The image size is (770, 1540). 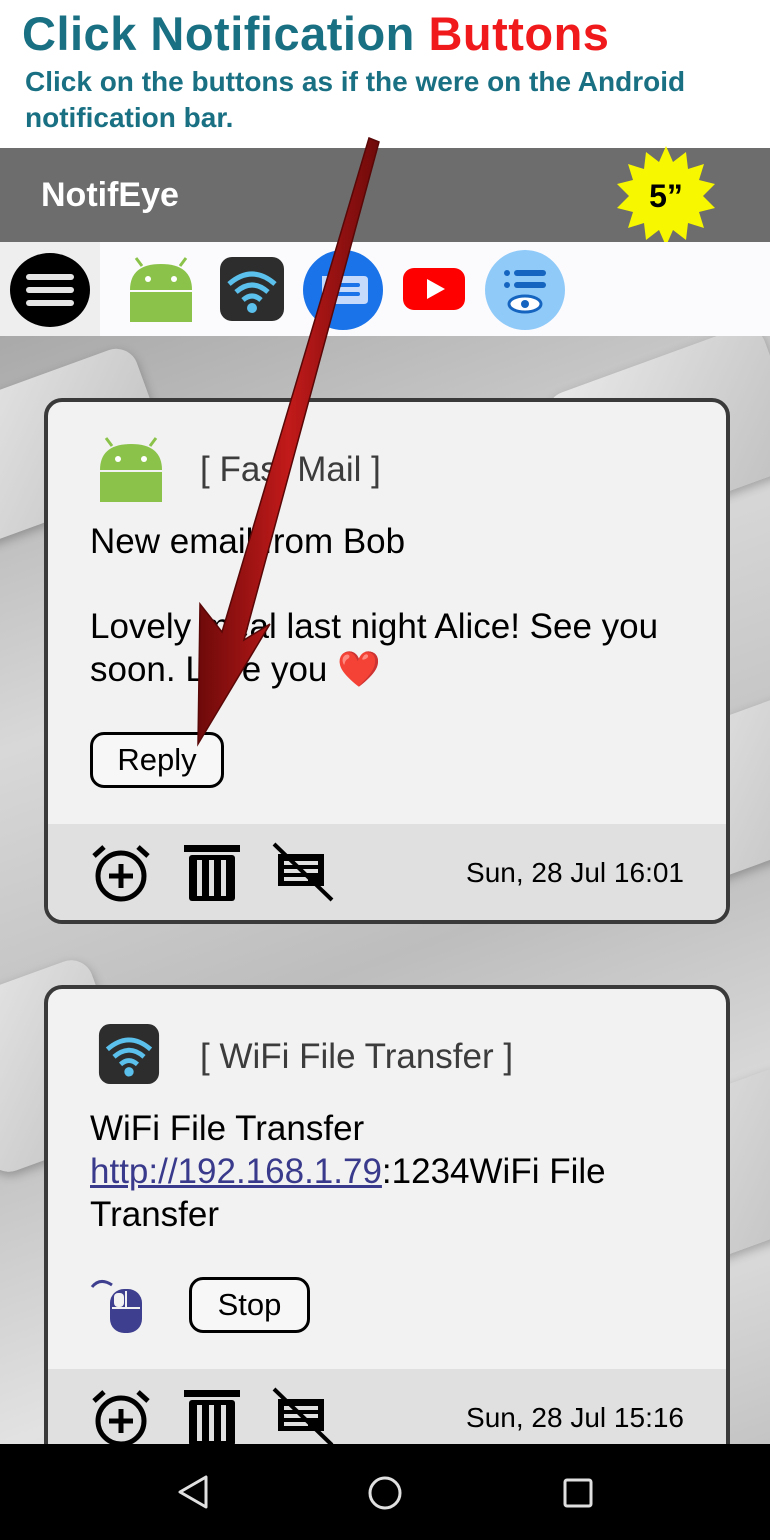 I want to click on messages-icon, so click(x=343, y=290).